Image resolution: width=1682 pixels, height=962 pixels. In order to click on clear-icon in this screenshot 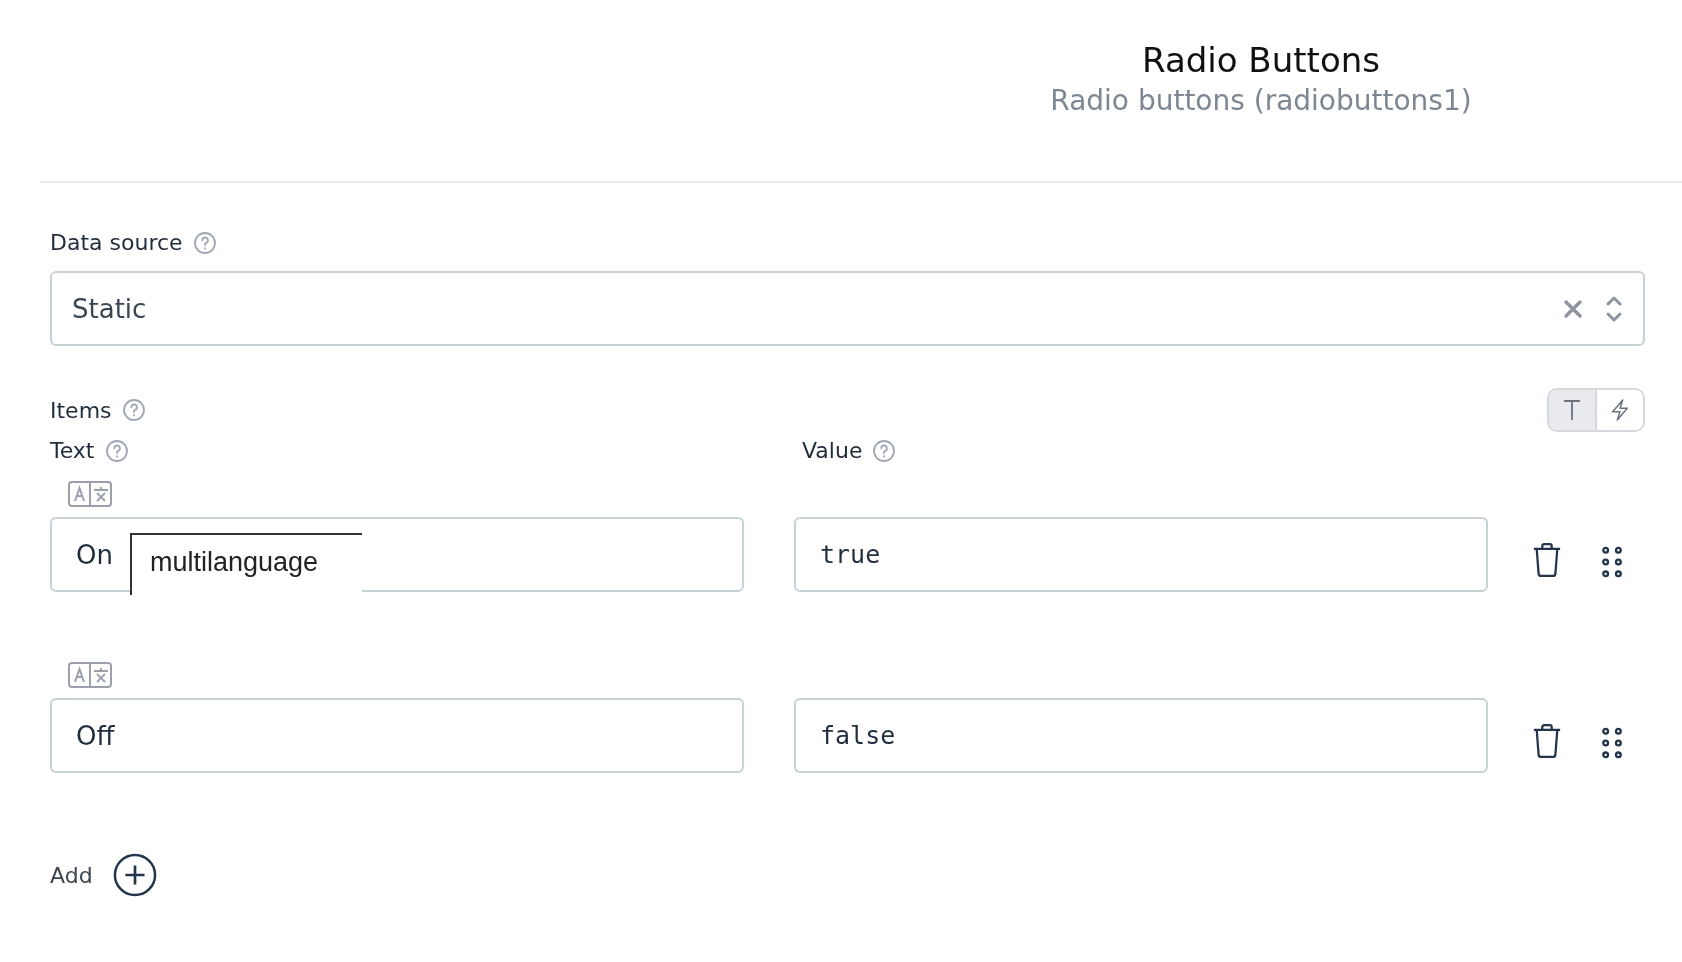, I will do `click(1573, 308)`.